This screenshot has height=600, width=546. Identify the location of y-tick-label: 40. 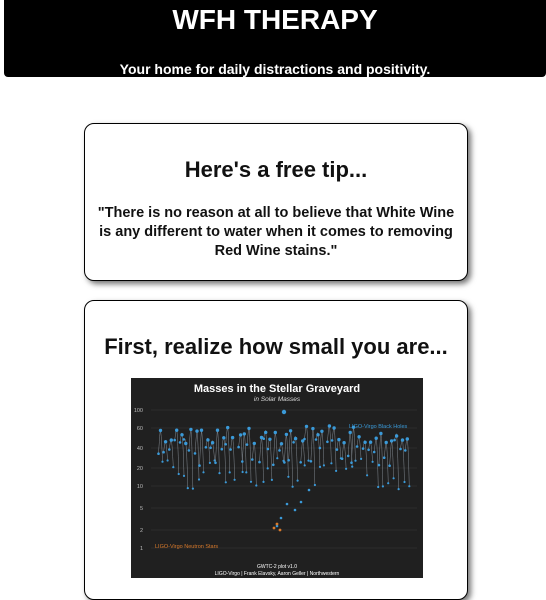
(140, 449).